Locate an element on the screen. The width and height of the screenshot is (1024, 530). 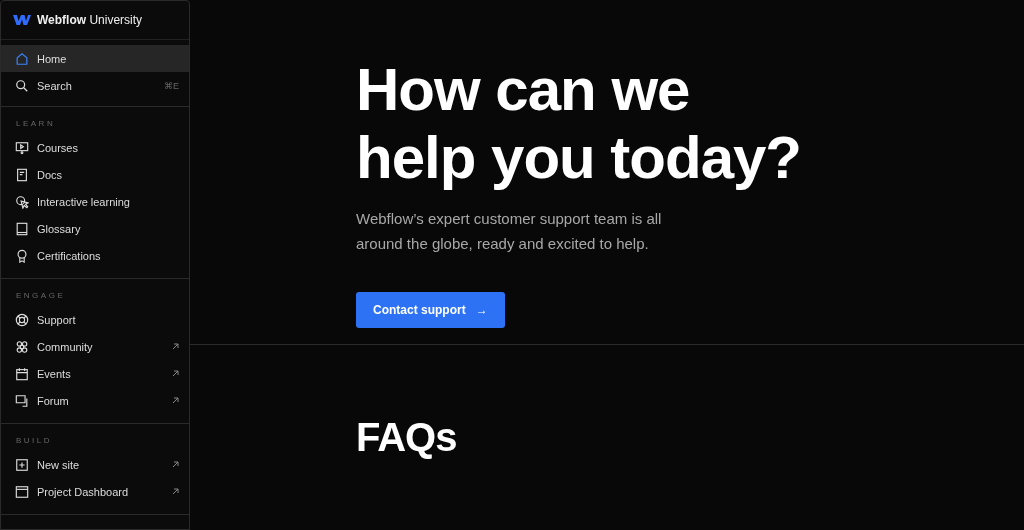
hero-description: Webflow’s expert customer support team is all around the globe, ready and excited to help. is located at coordinates (509, 231).